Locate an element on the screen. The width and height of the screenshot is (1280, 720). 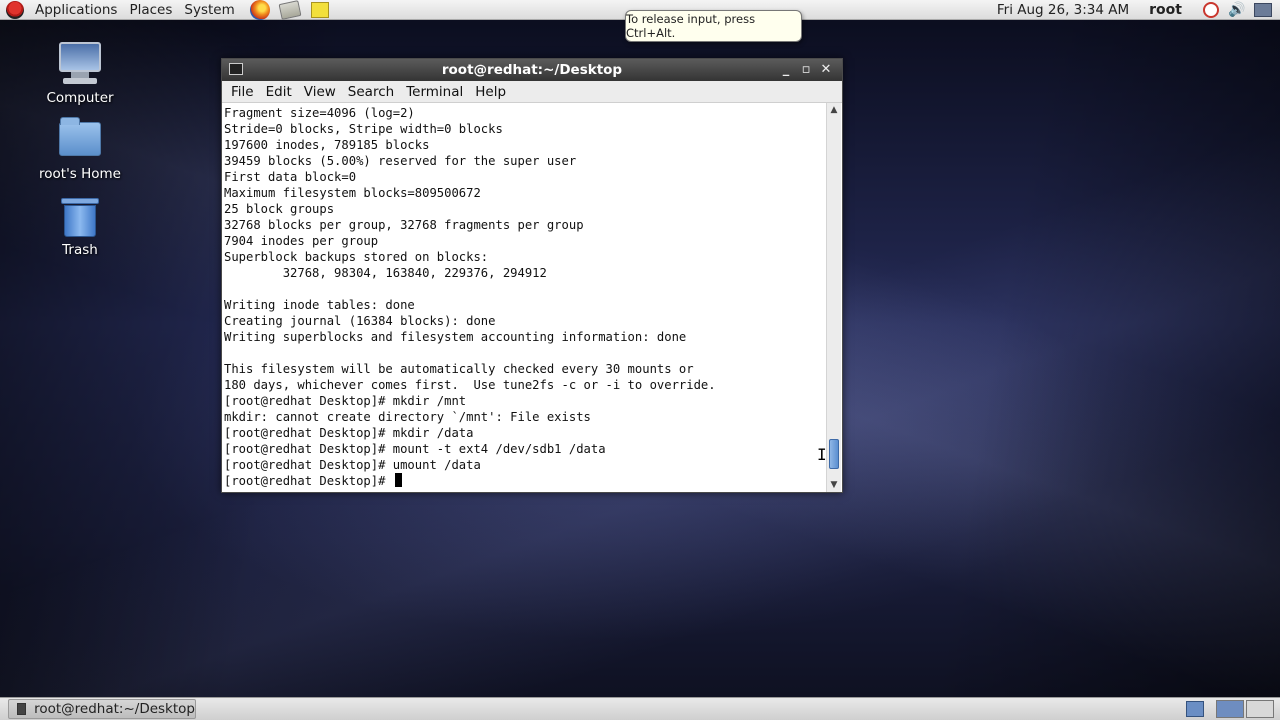
menu-search: Search is located at coordinates (371, 92).